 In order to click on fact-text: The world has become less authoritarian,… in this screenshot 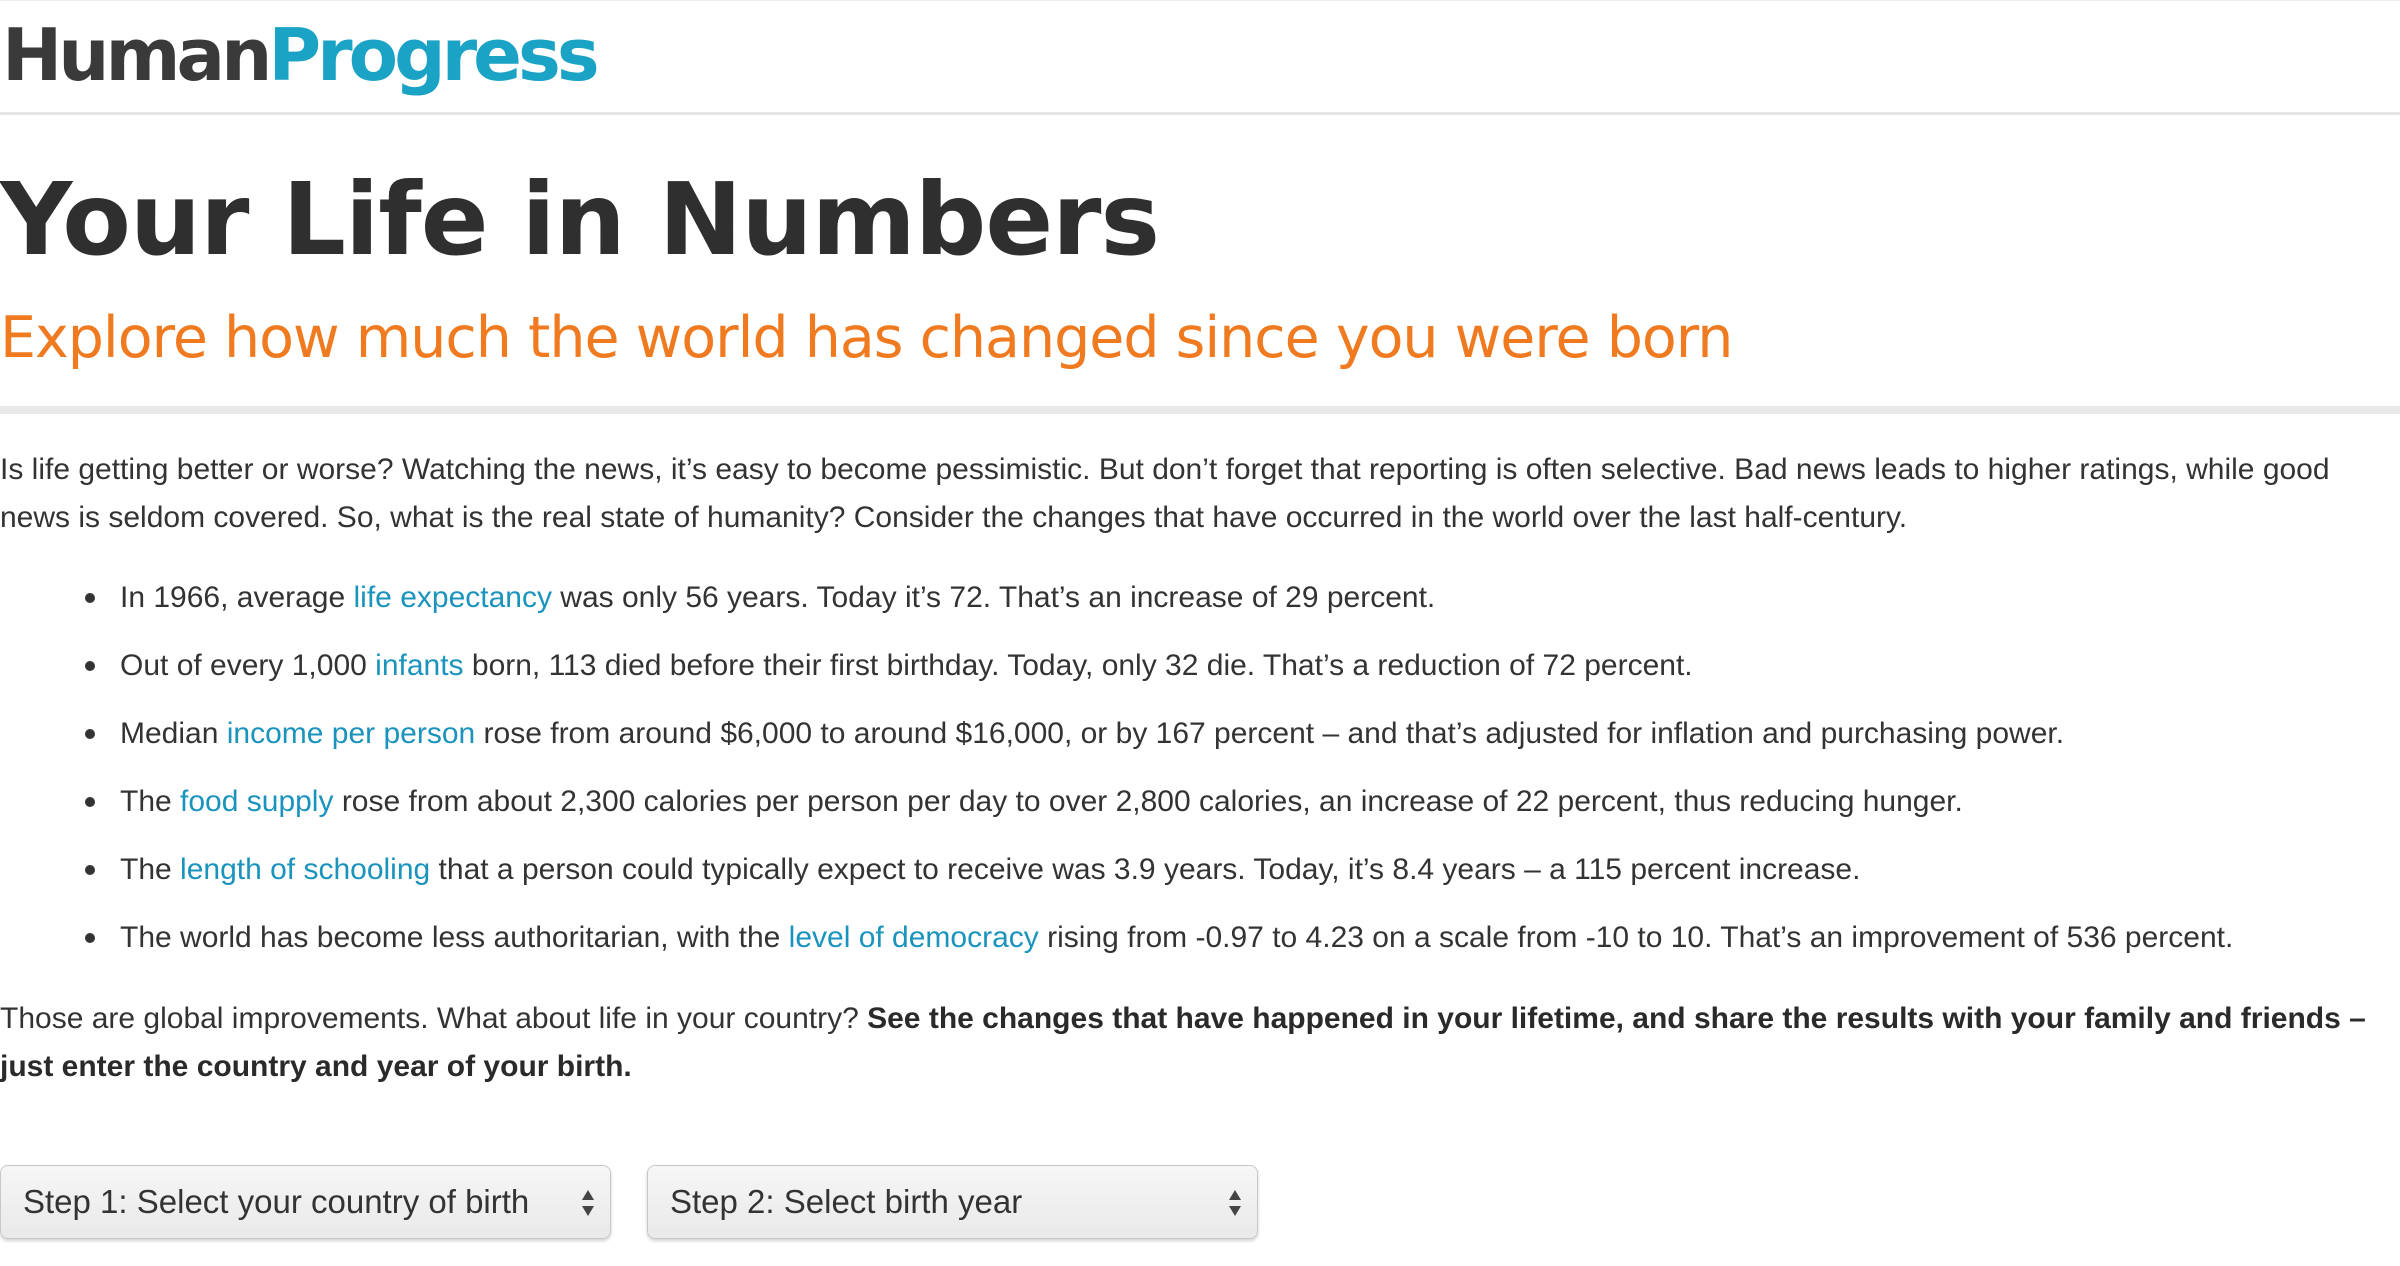, I will do `click(454, 937)`.